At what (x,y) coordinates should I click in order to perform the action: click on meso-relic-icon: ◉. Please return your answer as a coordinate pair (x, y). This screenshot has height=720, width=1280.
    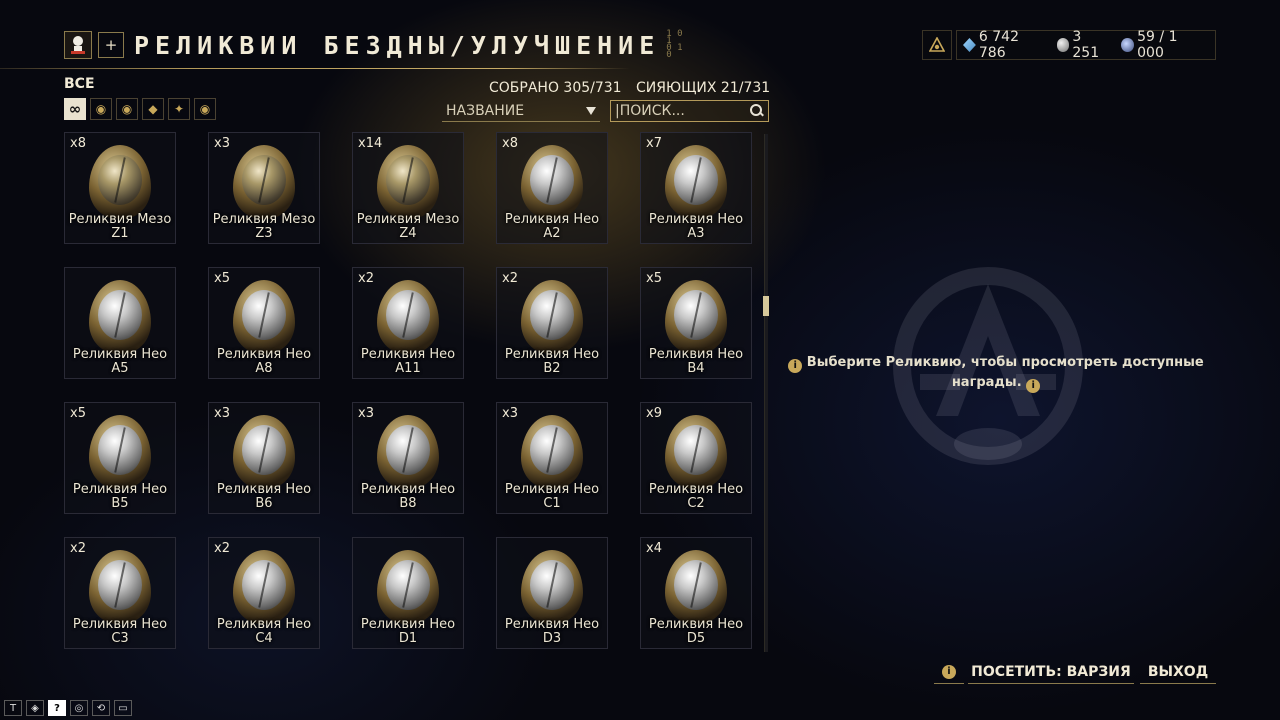
    Looking at the image, I should click on (127, 109).